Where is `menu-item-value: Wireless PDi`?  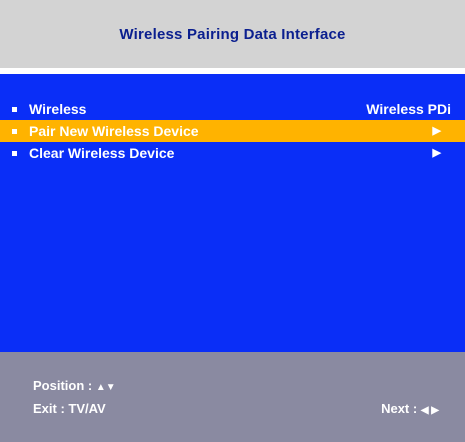 menu-item-value: Wireless PDi is located at coordinates (408, 109).